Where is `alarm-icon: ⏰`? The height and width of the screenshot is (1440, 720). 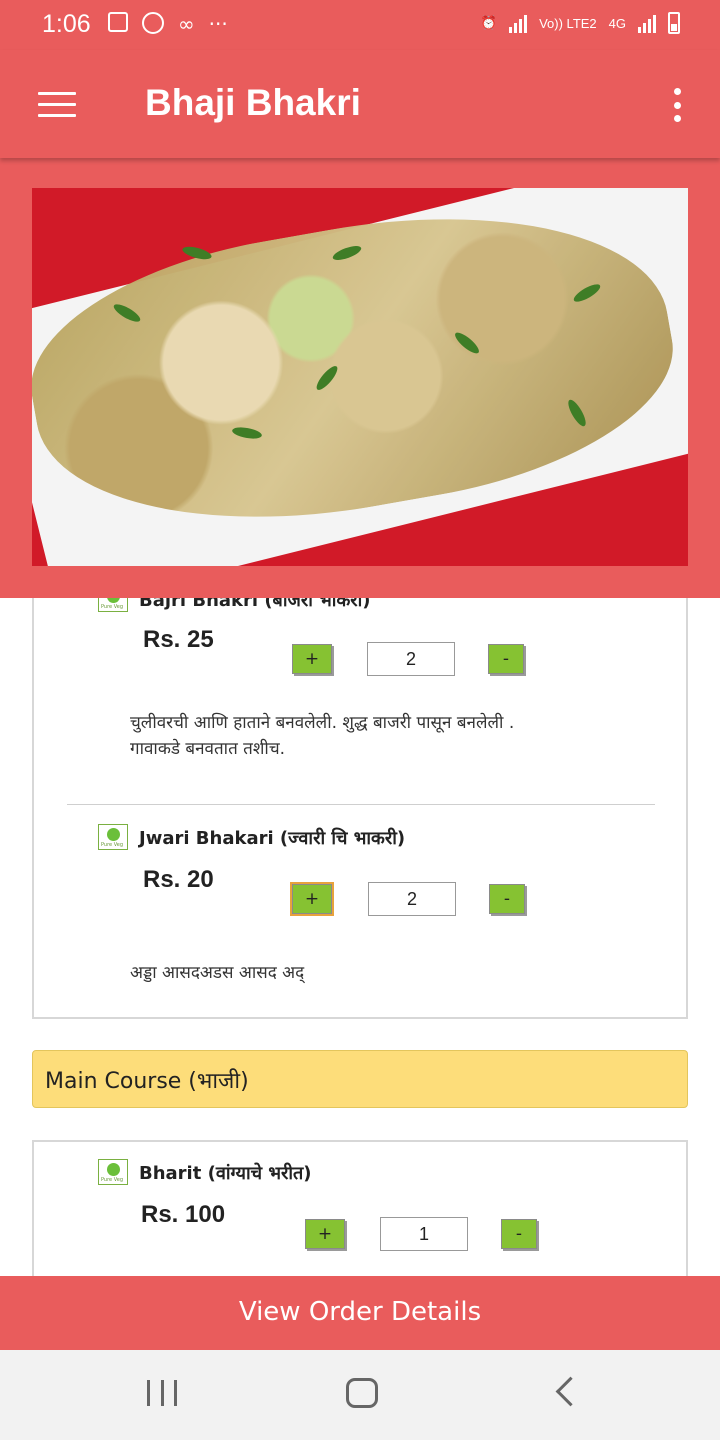 alarm-icon: ⏰ is located at coordinates (489, 22).